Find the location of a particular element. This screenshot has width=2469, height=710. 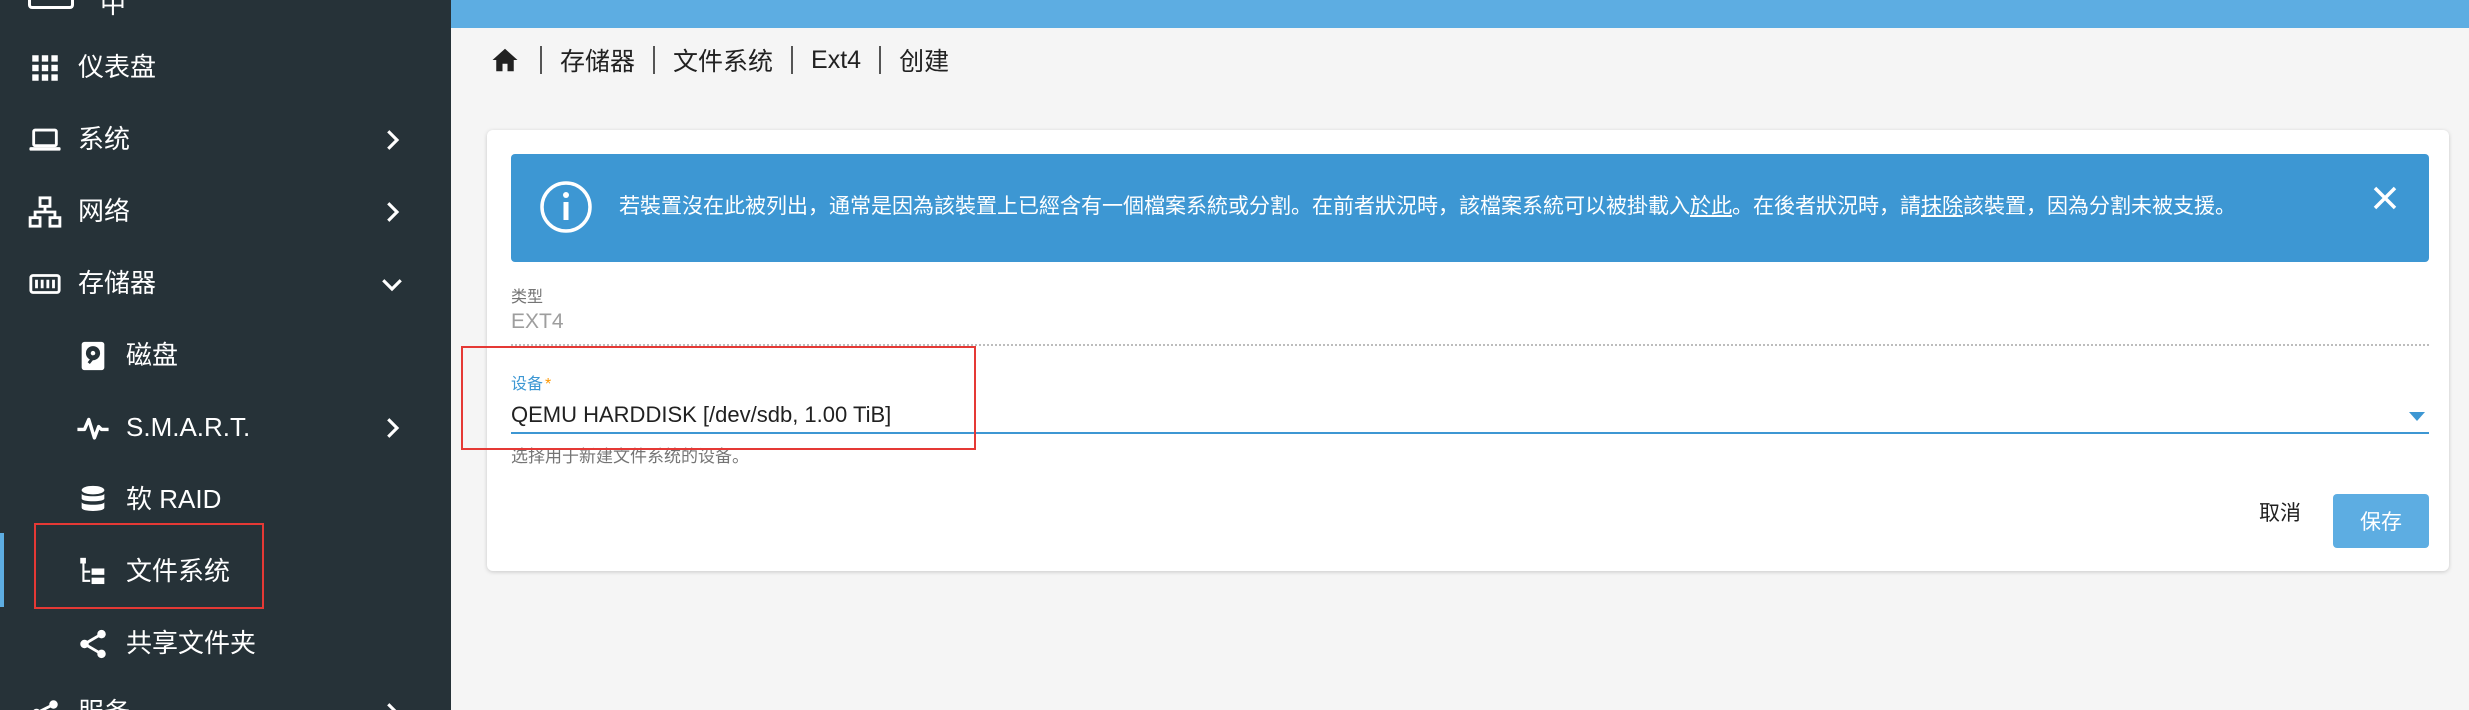

alert-link-mount: 於此 is located at coordinates (1711, 206).